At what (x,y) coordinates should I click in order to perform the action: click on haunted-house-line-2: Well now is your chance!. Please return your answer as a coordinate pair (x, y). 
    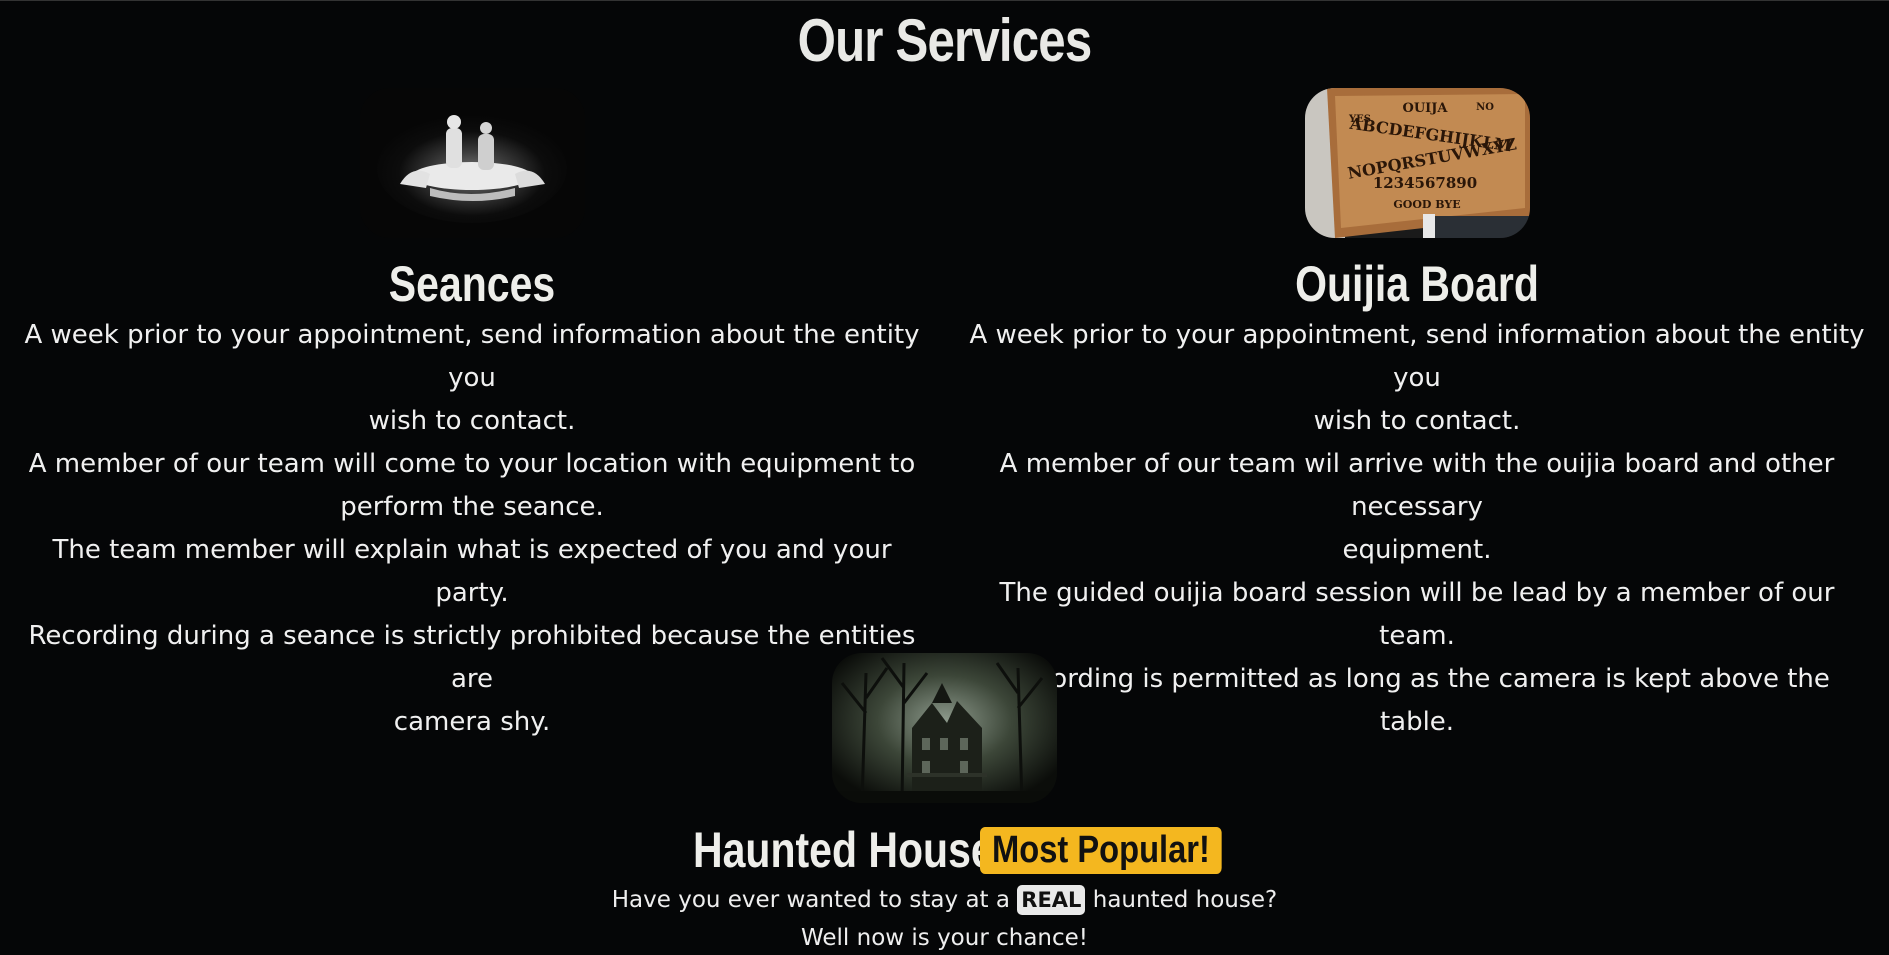
    Looking at the image, I should click on (944, 938).